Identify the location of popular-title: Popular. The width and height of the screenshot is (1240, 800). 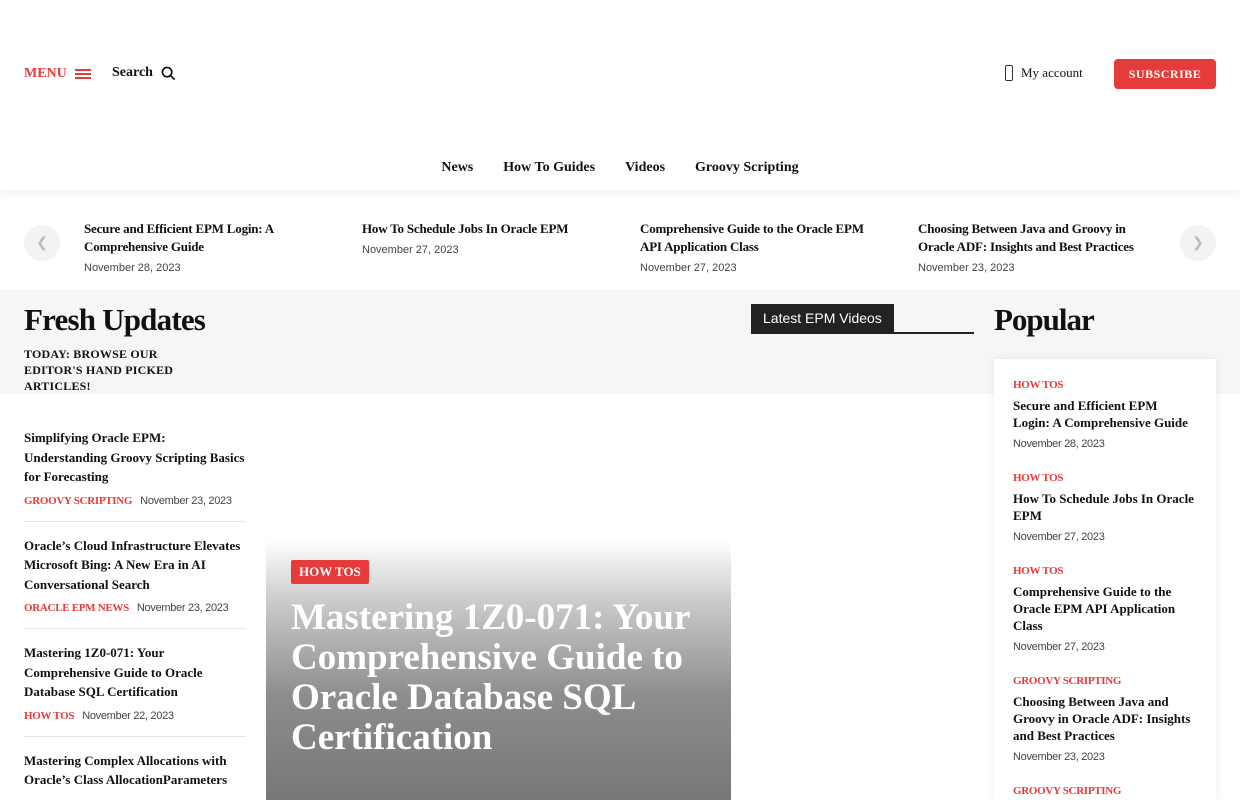
(1044, 319).